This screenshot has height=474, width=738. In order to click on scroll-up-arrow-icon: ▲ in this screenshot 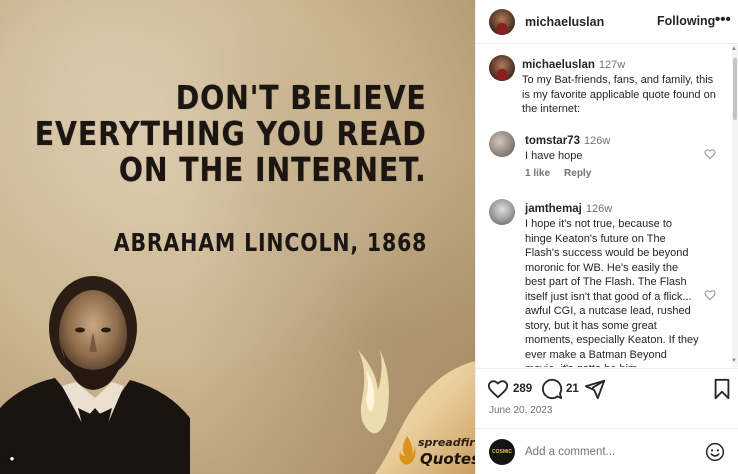, I will do `click(734, 49)`.